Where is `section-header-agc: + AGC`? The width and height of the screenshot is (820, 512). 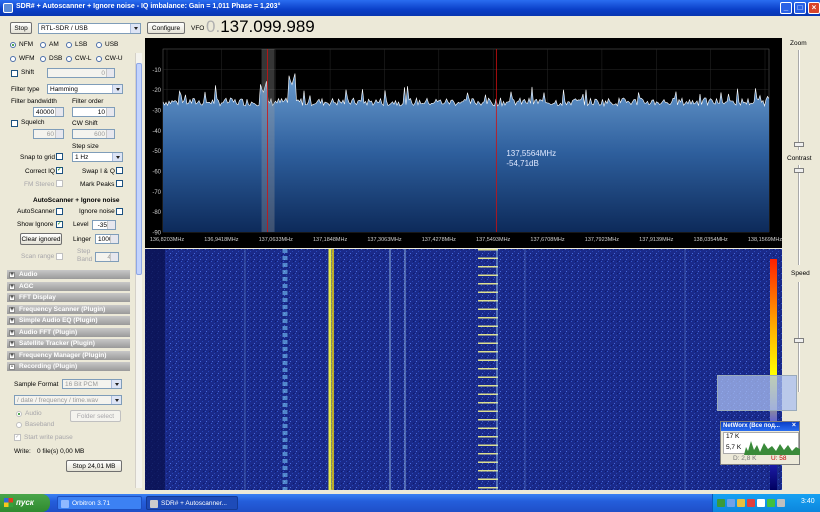
section-header-agc: + AGC is located at coordinates (68, 286).